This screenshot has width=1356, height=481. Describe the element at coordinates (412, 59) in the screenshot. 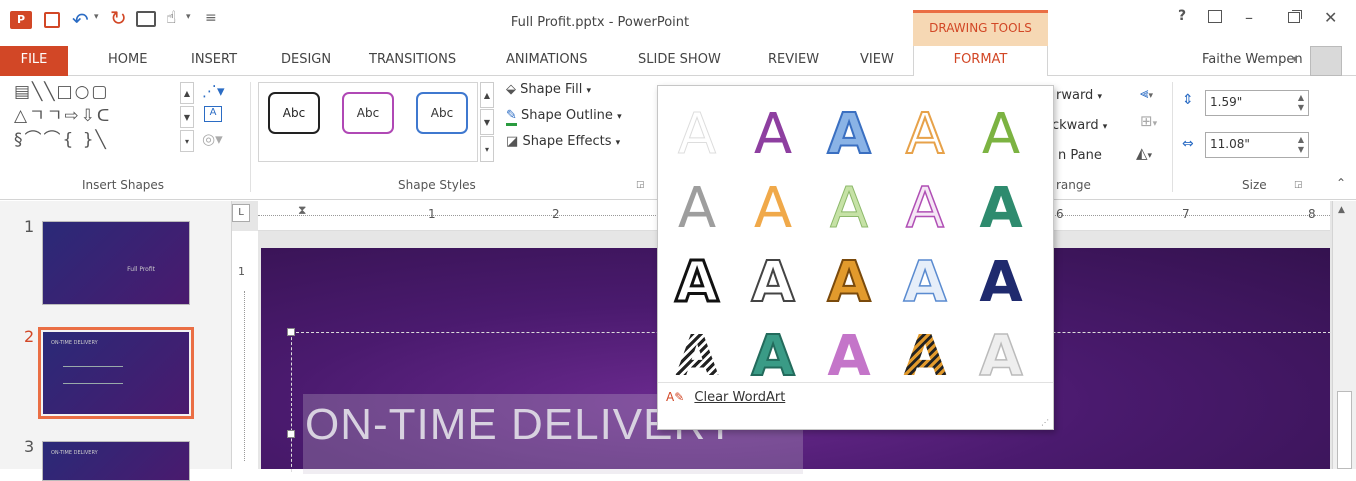

I see `tab-transitions: TRANSITIONS` at that location.